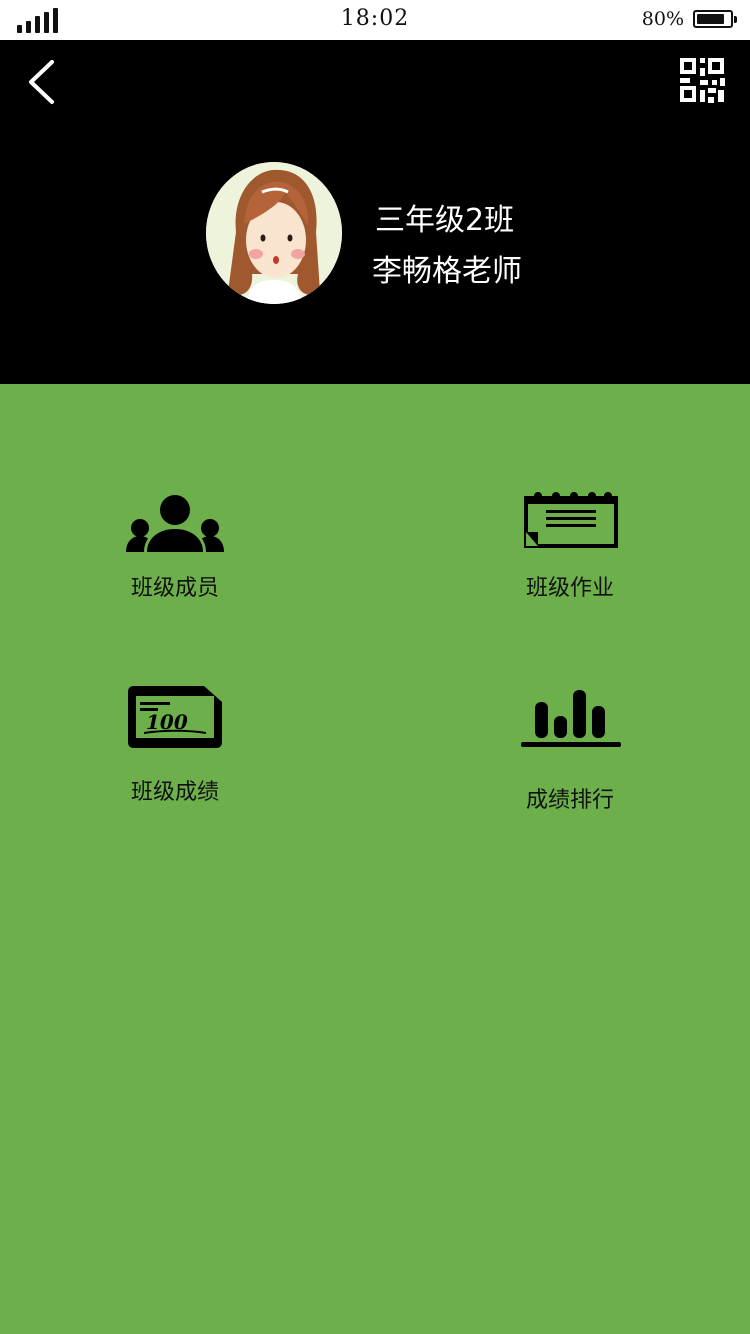 Image resolution: width=750 pixels, height=1334 pixels. I want to click on battery-icon, so click(715, 19).